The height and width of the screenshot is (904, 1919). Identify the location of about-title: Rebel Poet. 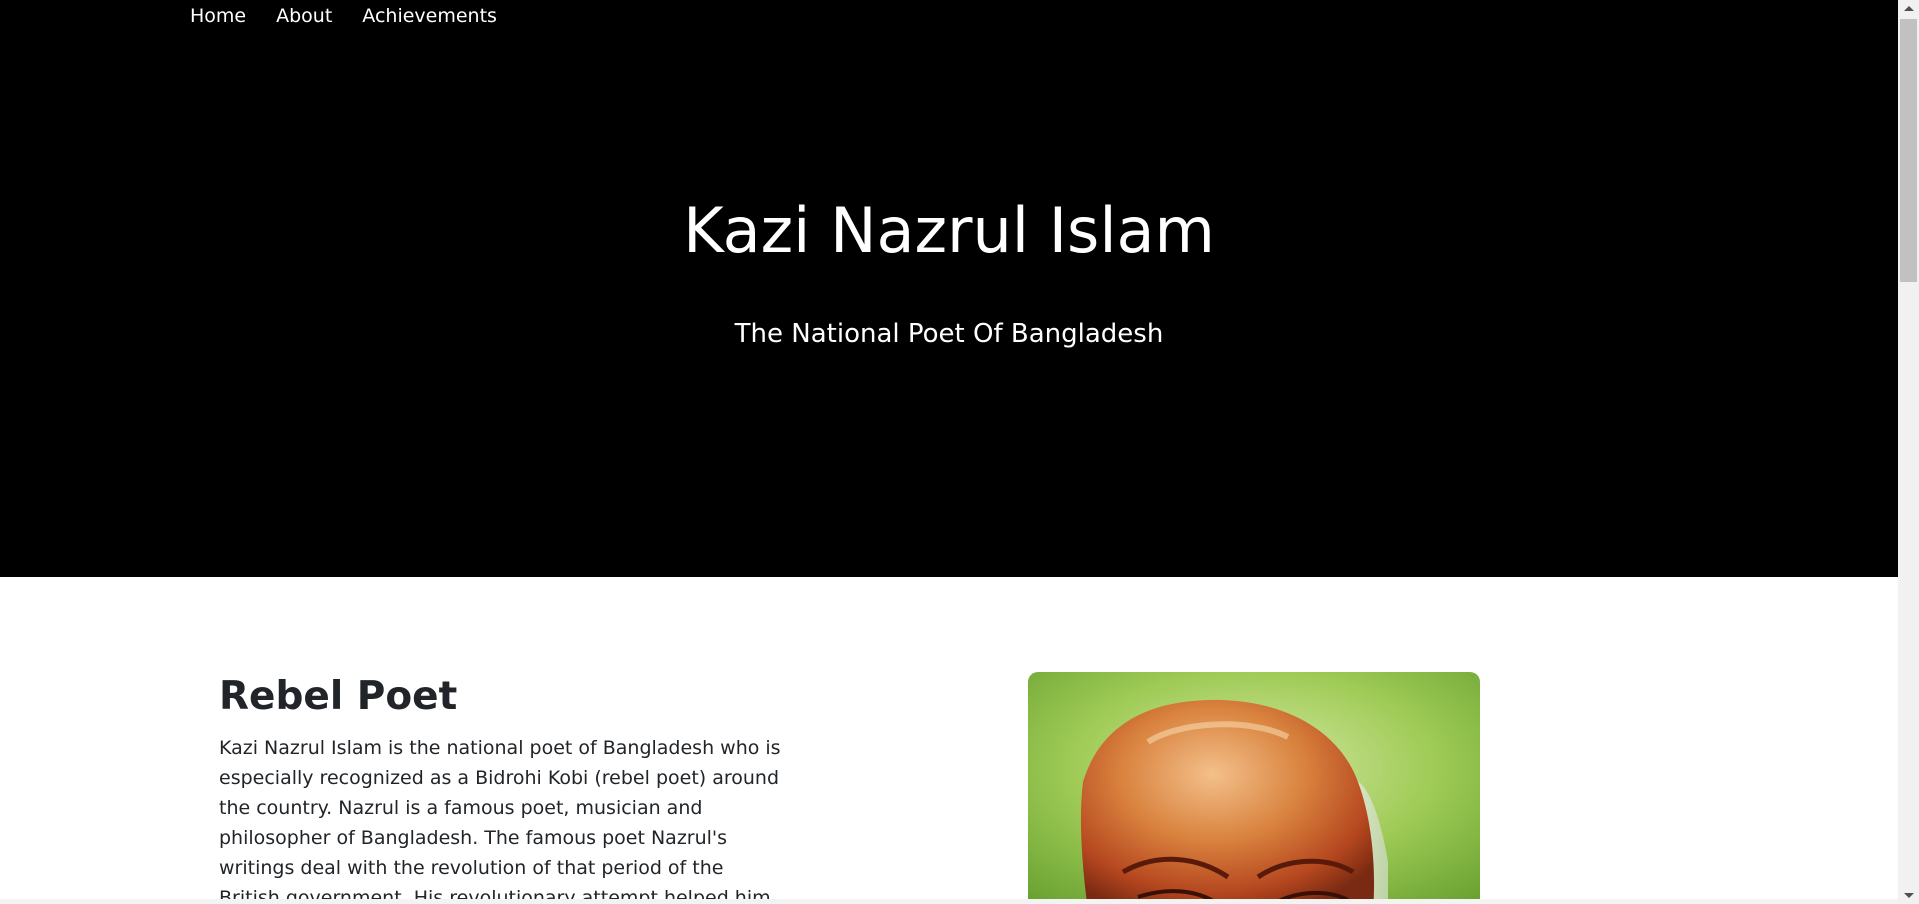
(338, 696).